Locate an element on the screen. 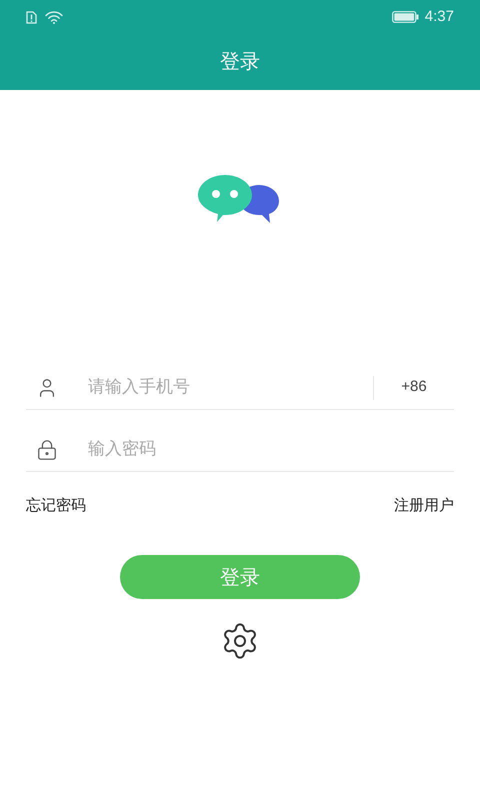 This screenshot has height=800, width=480. sim-alert-icon is located at coordinates (31, 17).